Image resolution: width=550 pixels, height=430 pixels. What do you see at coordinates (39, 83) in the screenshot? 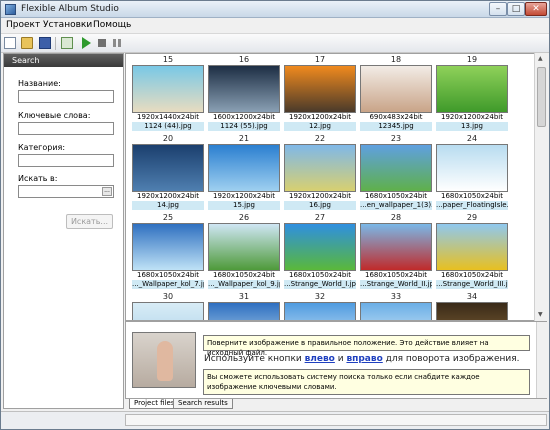
I see `title-label: Название:` at bounding box center [39, 83].